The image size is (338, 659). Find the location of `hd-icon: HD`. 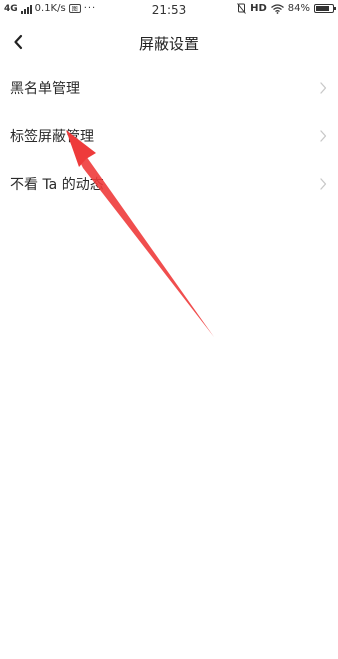

hd-icon: HD is located at coordinates (258, 8).